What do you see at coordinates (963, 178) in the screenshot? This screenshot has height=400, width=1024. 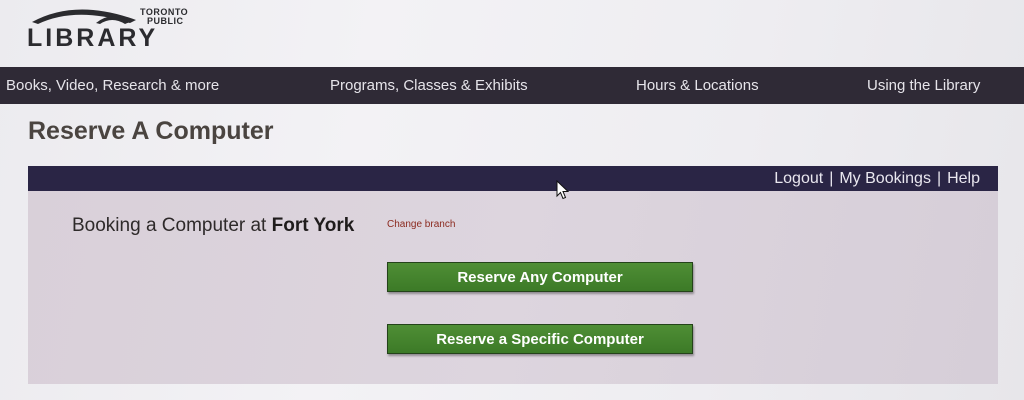 I see `help-link: Help` at bounding box center [963, 178].